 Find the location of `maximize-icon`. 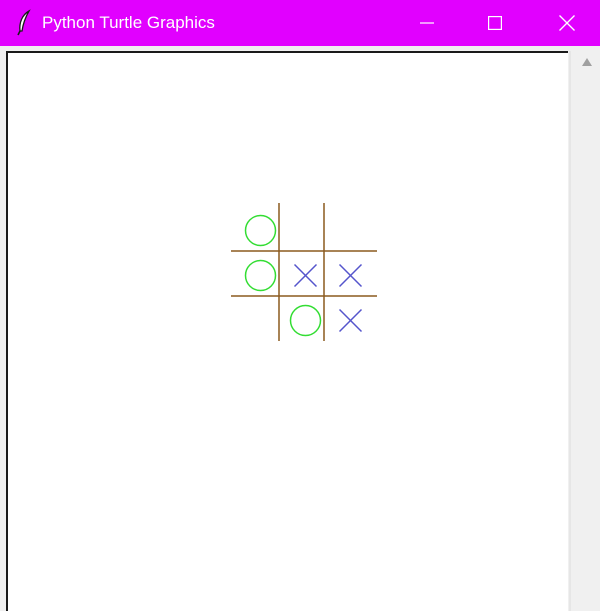

maximize-icon is located at coordinates (495, 23).